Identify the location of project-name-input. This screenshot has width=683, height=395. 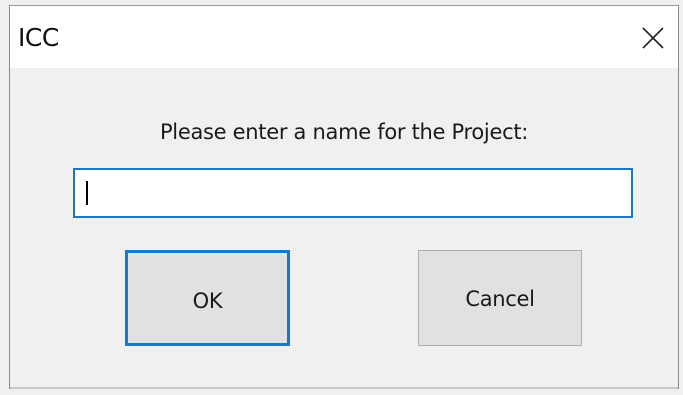
(352, 193).